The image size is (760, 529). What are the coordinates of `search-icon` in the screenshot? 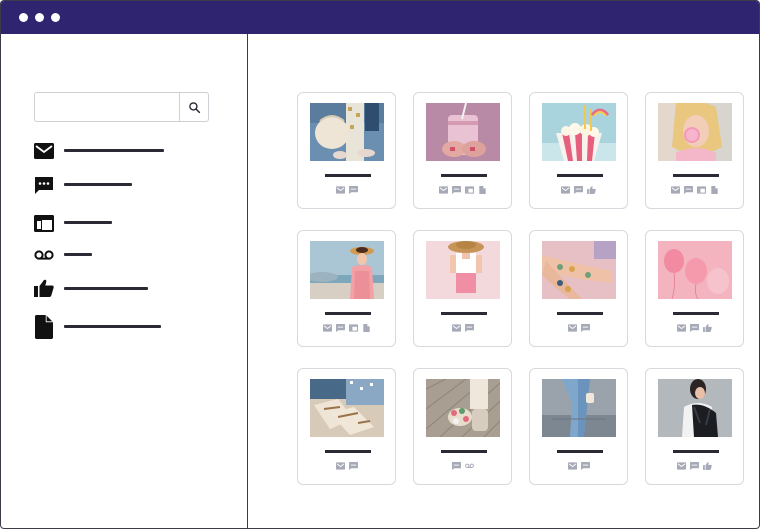 It's located at (194, 107).